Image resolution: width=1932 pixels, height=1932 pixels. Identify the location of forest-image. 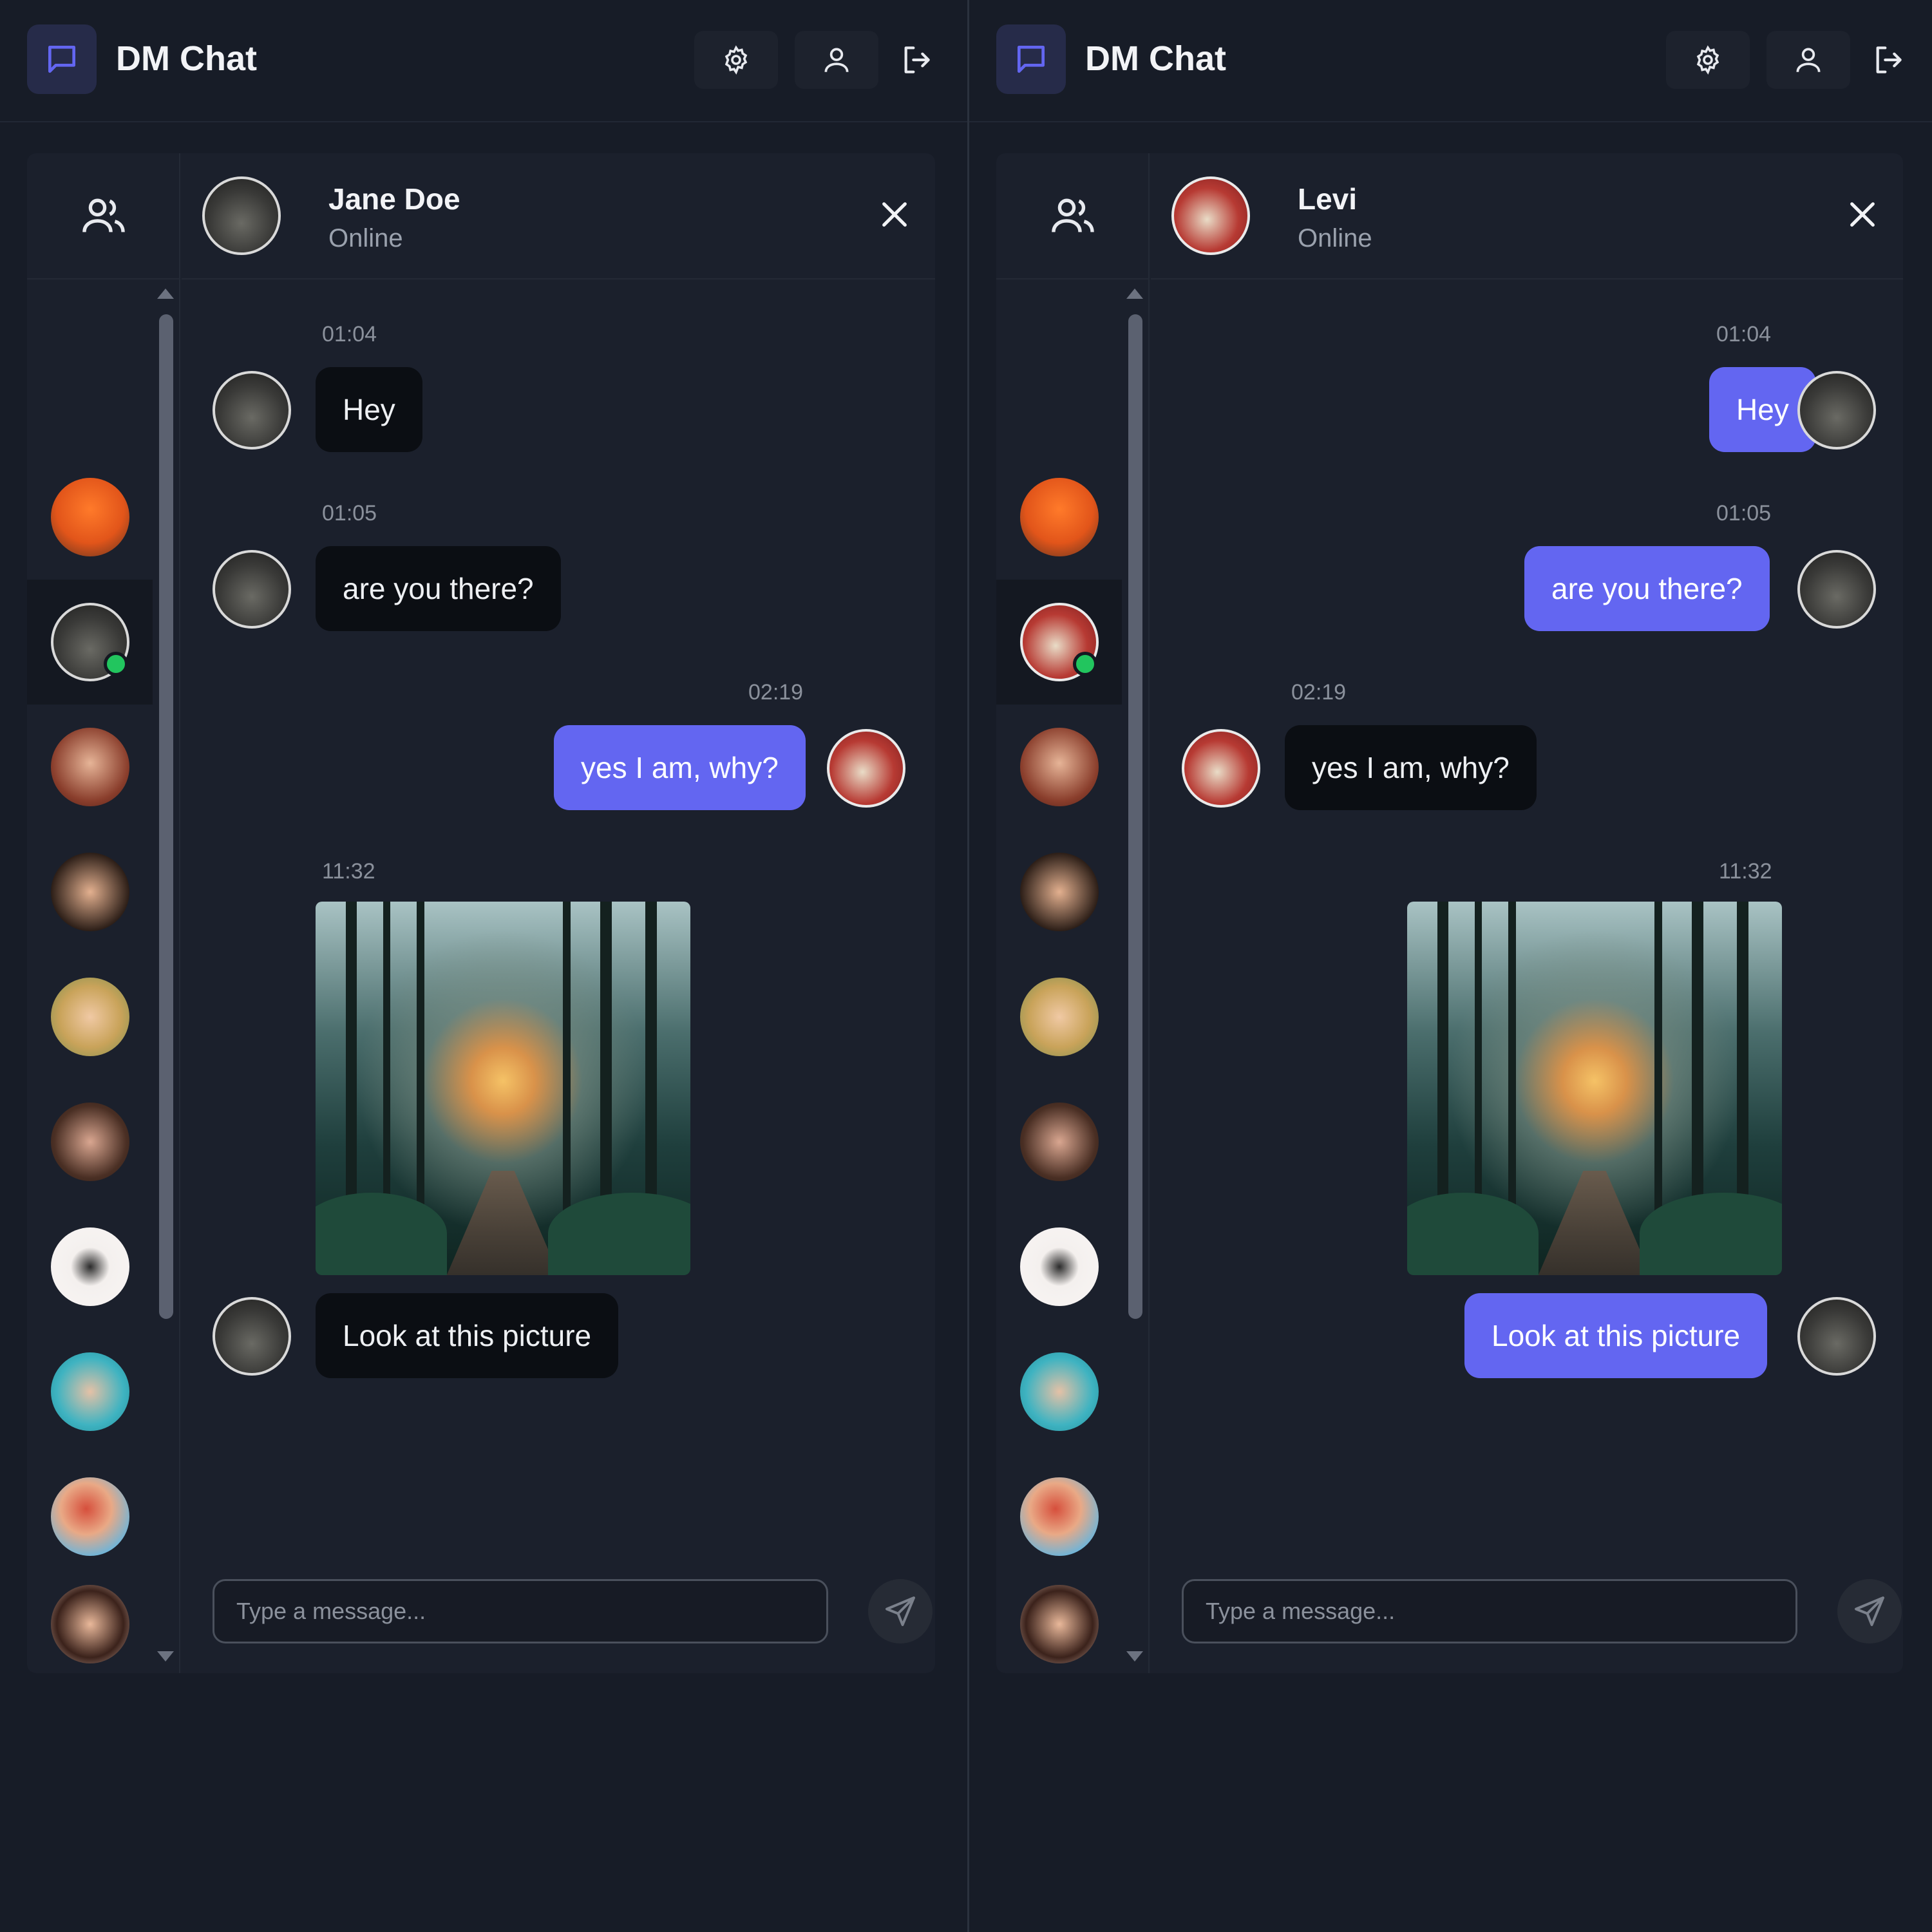
(1595, 1089).